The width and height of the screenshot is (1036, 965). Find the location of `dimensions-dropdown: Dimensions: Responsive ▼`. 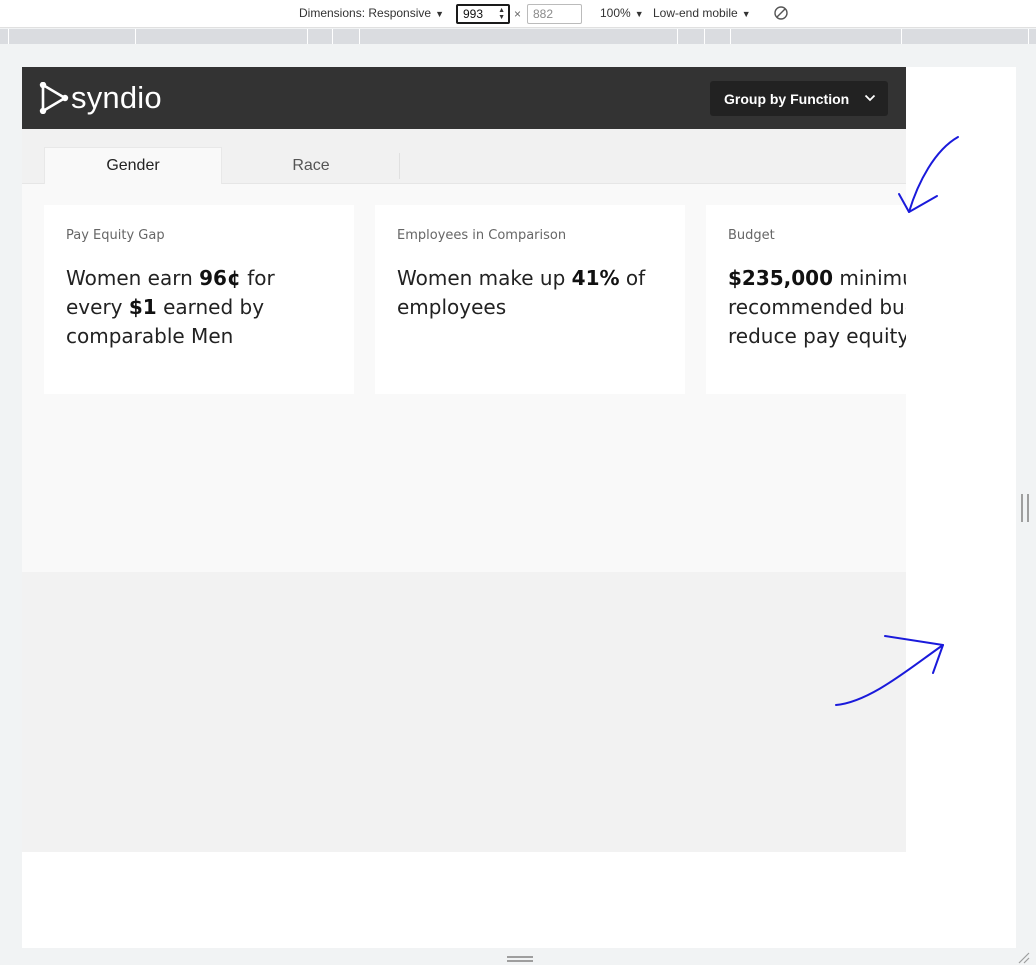

dimensions-dropdown: Dimensions: Responsive ▼ is located at coordinates (371, 13).